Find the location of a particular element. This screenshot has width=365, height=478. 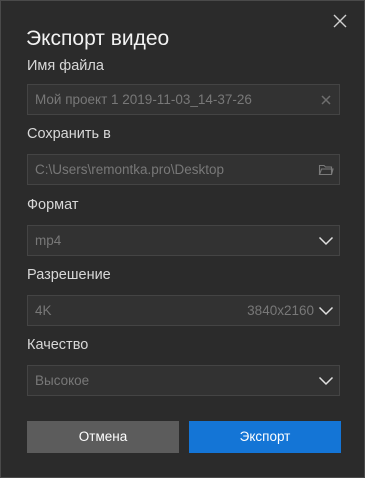

clear-icon is located at coordinates (326, 100).